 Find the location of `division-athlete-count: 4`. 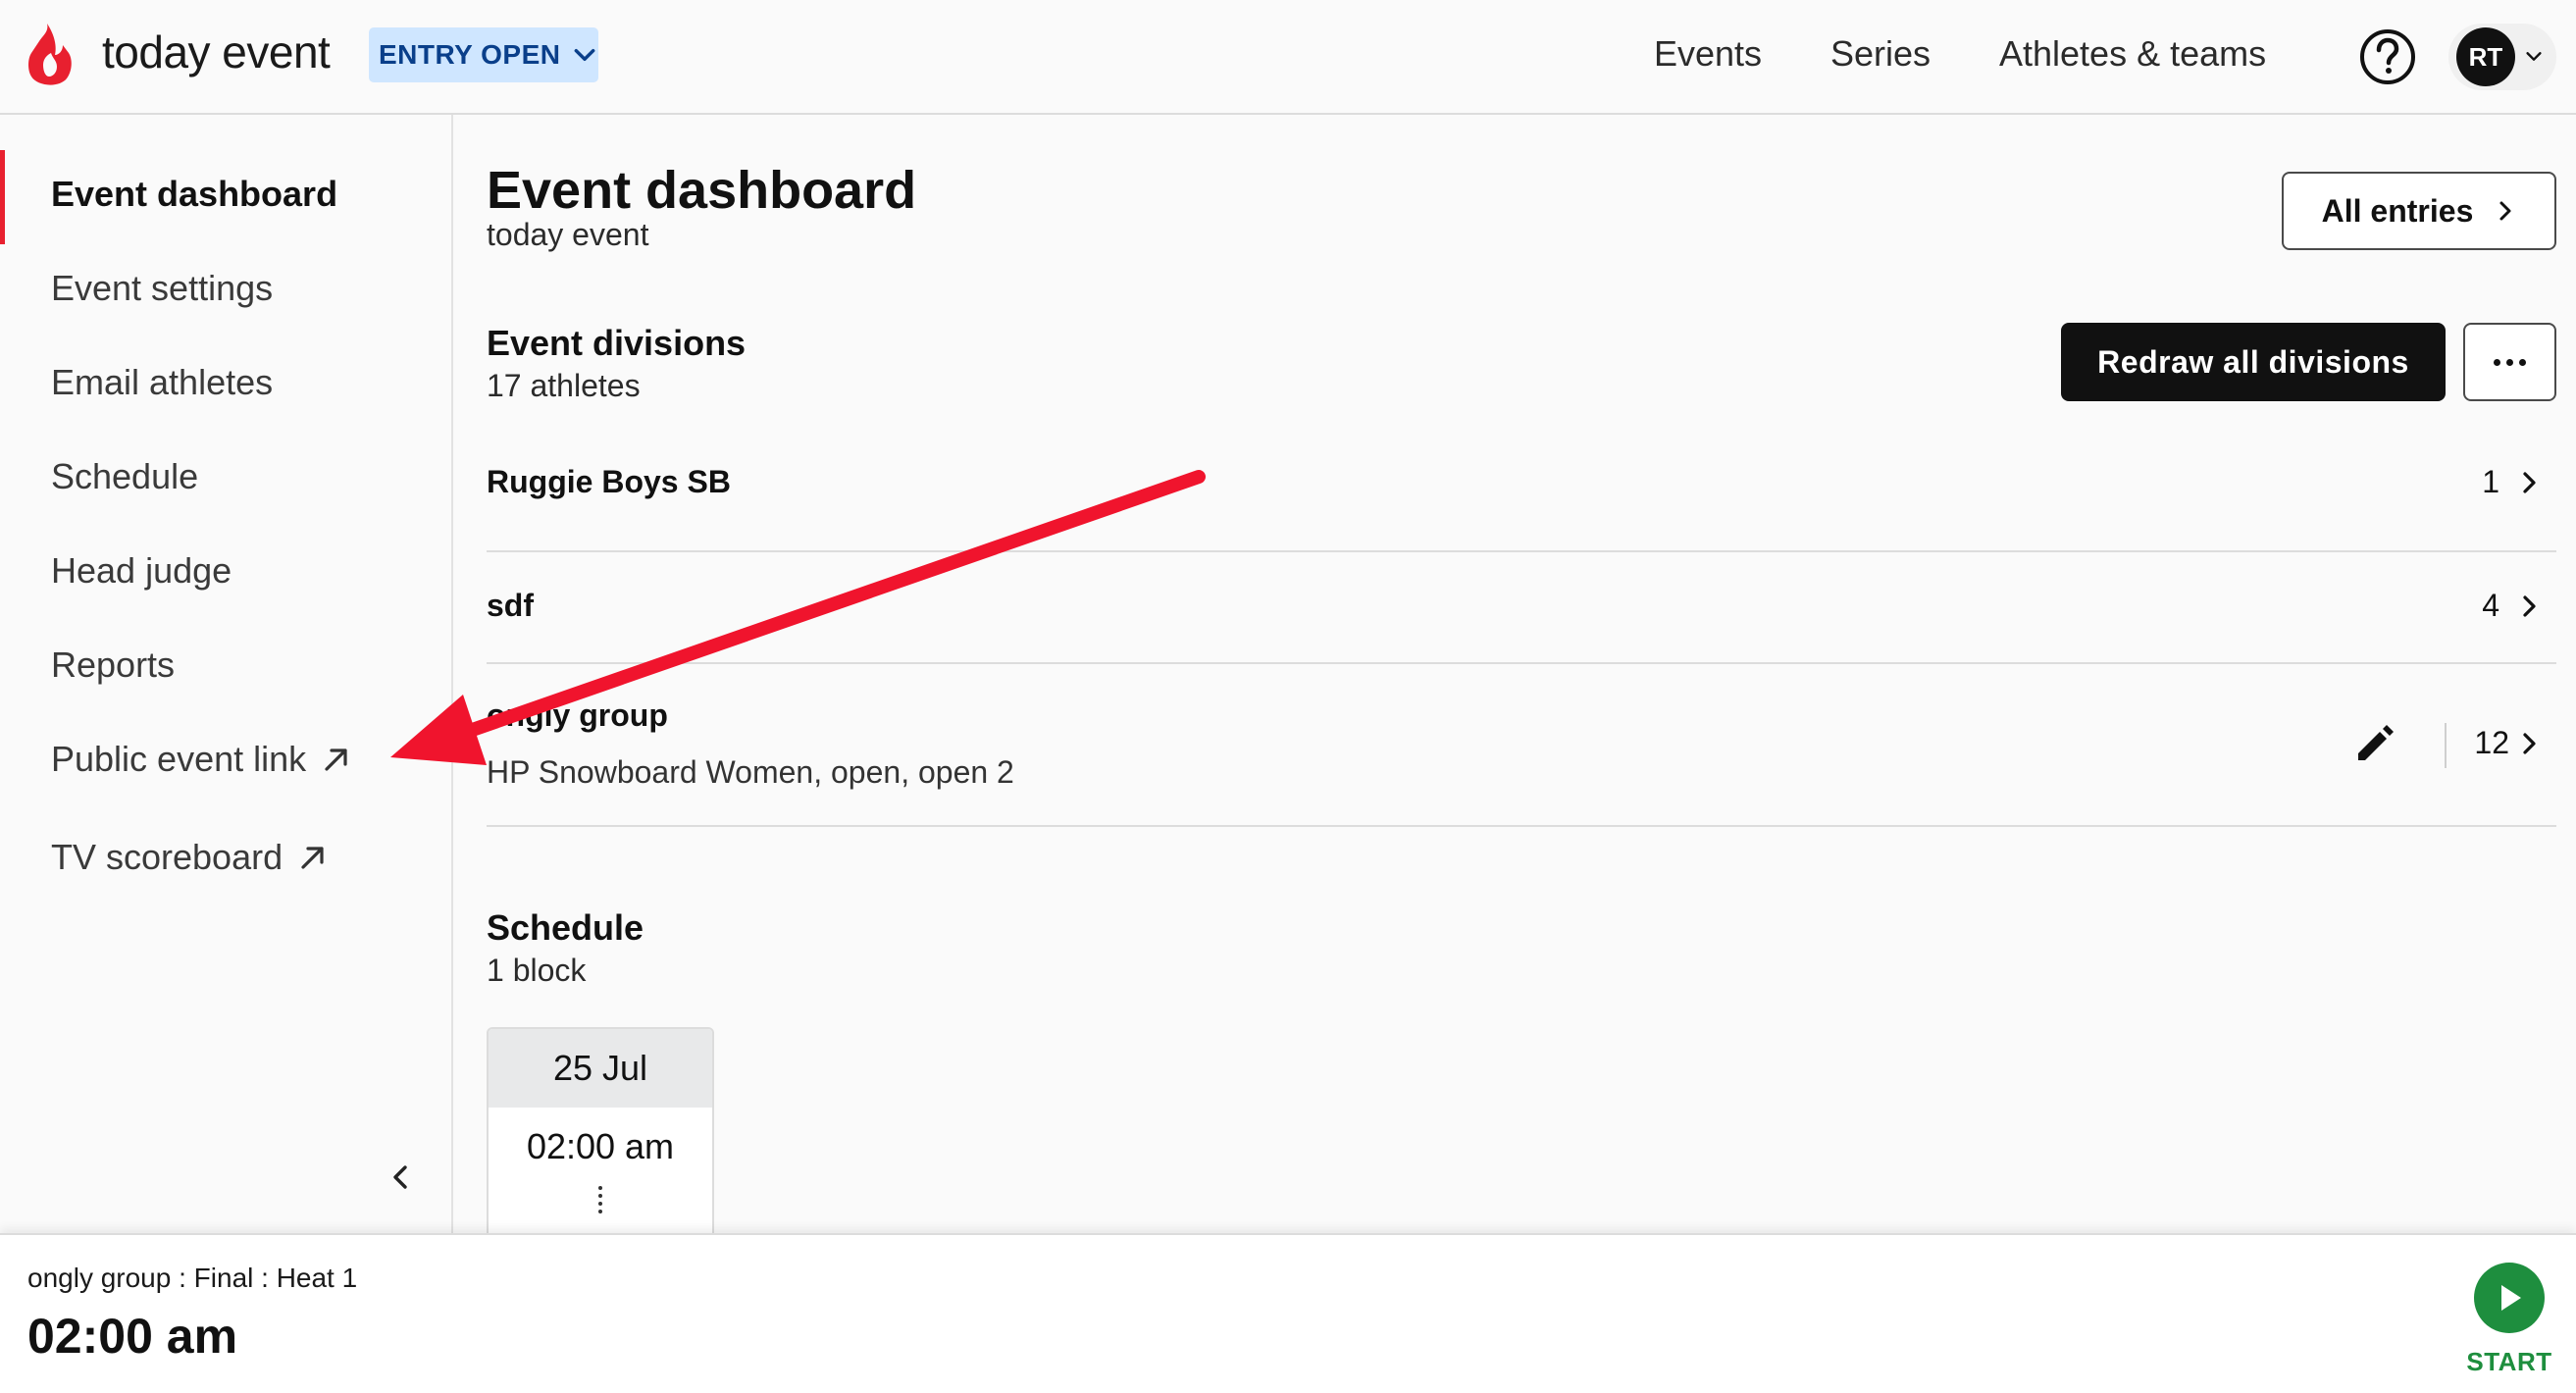

division-athlete-count: 4 is located at coordinates (2490, 605).